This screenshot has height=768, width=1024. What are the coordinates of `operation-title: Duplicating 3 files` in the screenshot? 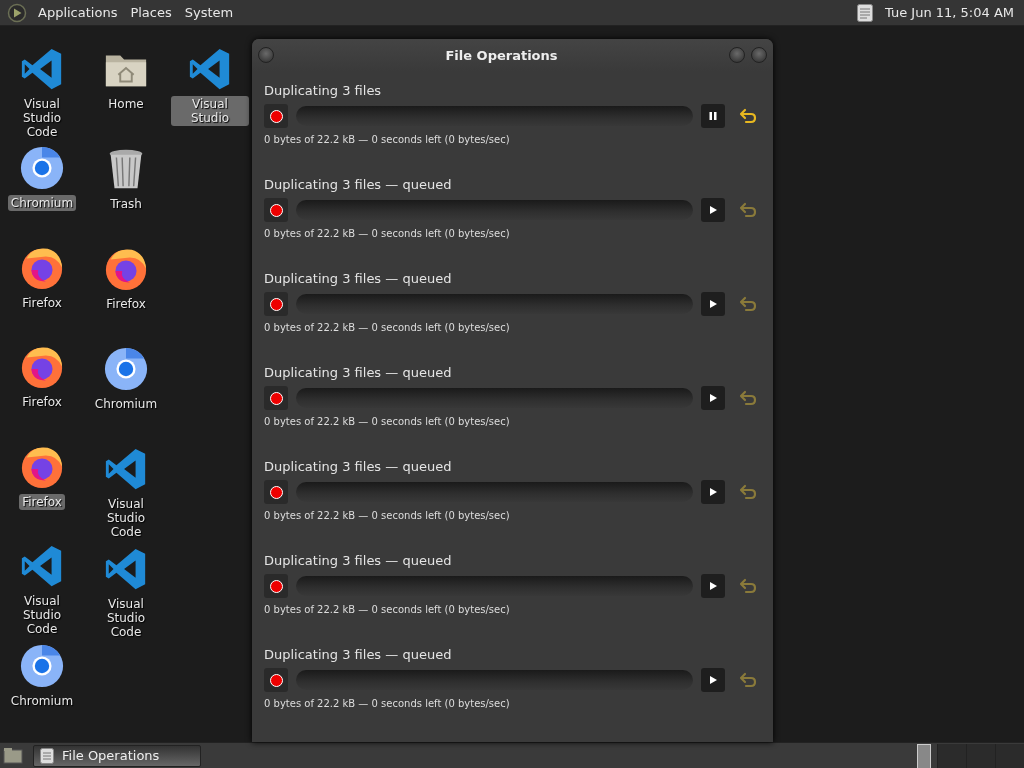 It's located at (323, 90).